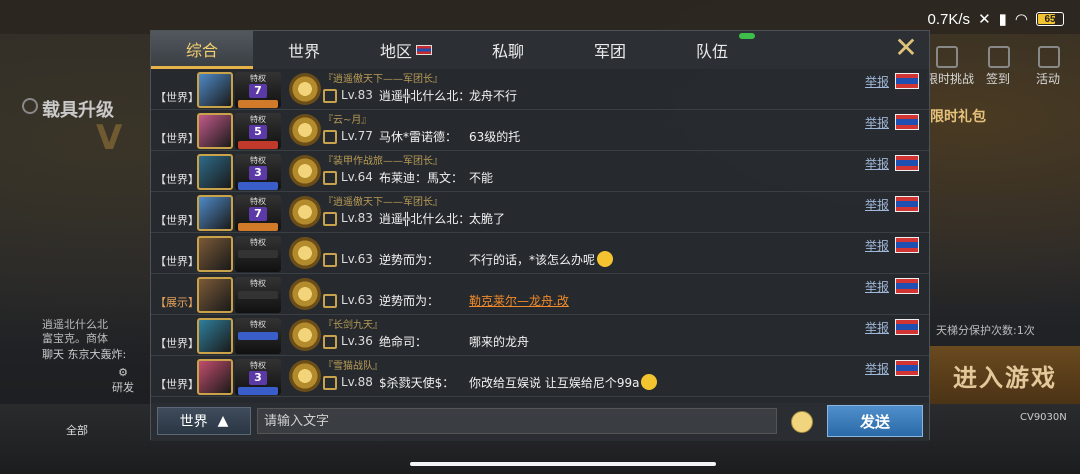  Describe the element at coordinates (1048, 78) in the screenshot. I see `activity-button: 活动` at that location.